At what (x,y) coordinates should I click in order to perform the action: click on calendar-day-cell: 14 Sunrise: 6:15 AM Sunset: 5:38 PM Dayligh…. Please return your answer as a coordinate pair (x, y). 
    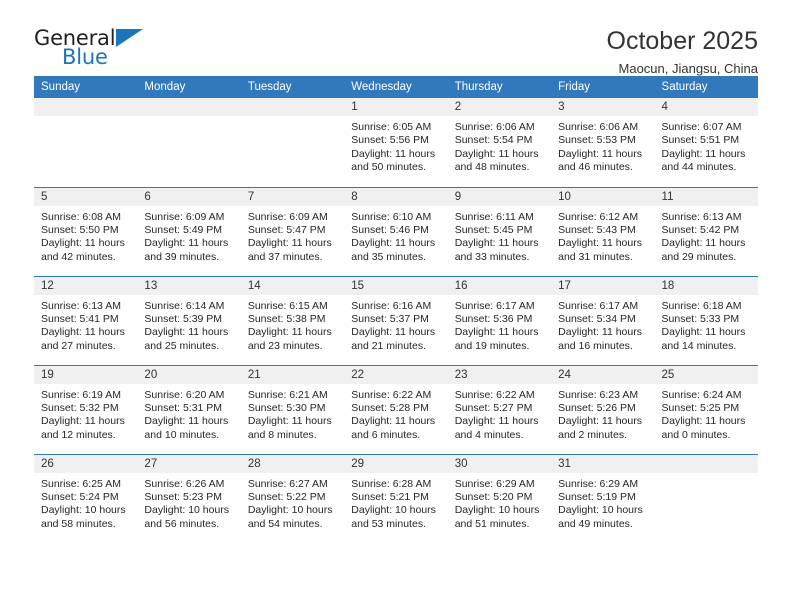
    Looking at the image, I should click on (292, 320).